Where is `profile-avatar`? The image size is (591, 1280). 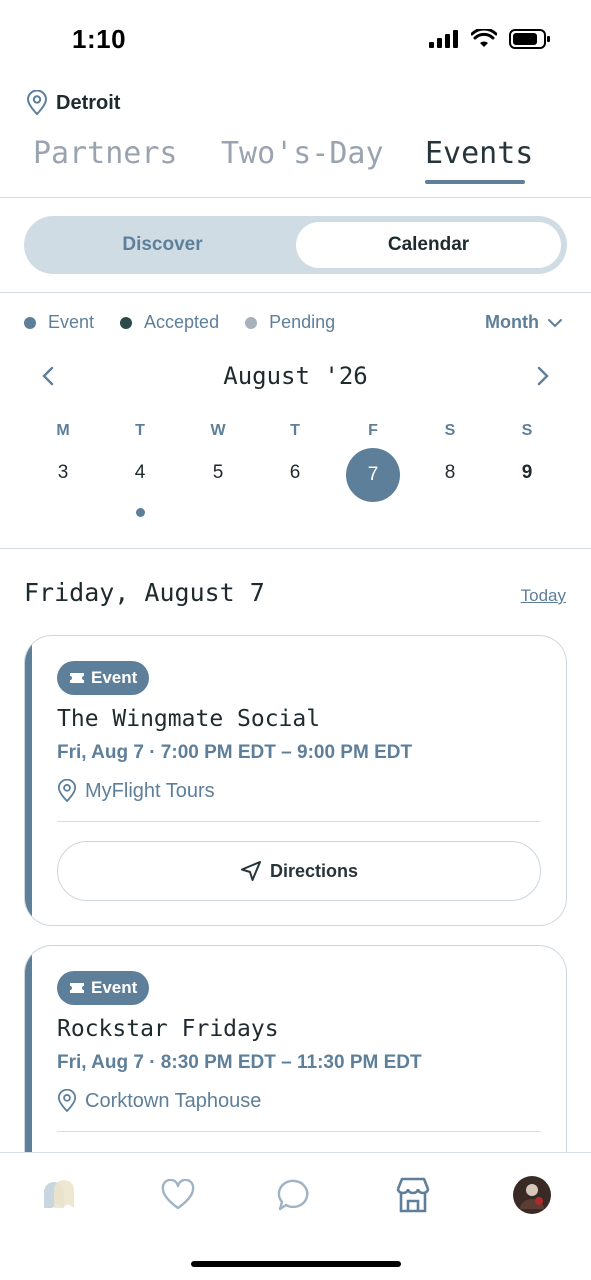
profile-avatar is located at coordinates (532, 1195).